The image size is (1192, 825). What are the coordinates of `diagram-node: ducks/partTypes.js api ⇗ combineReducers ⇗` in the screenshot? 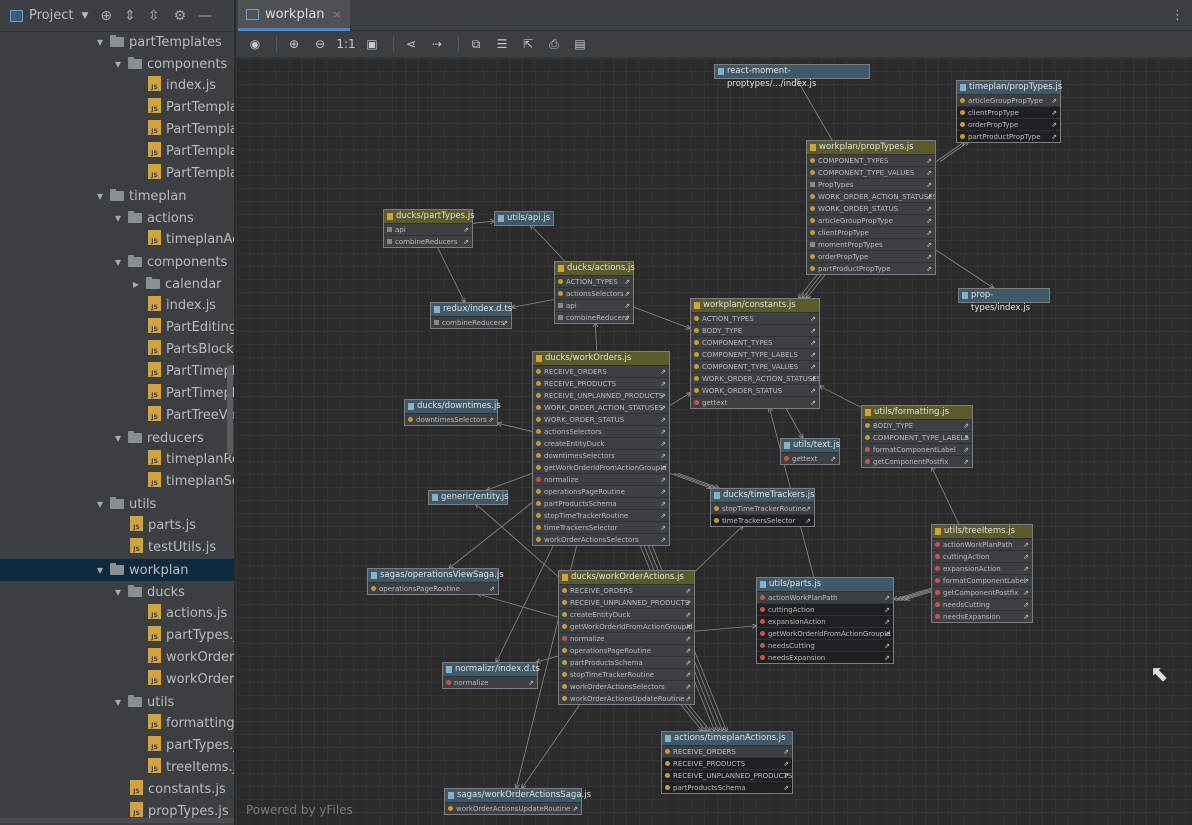 It's located at (429, 228).